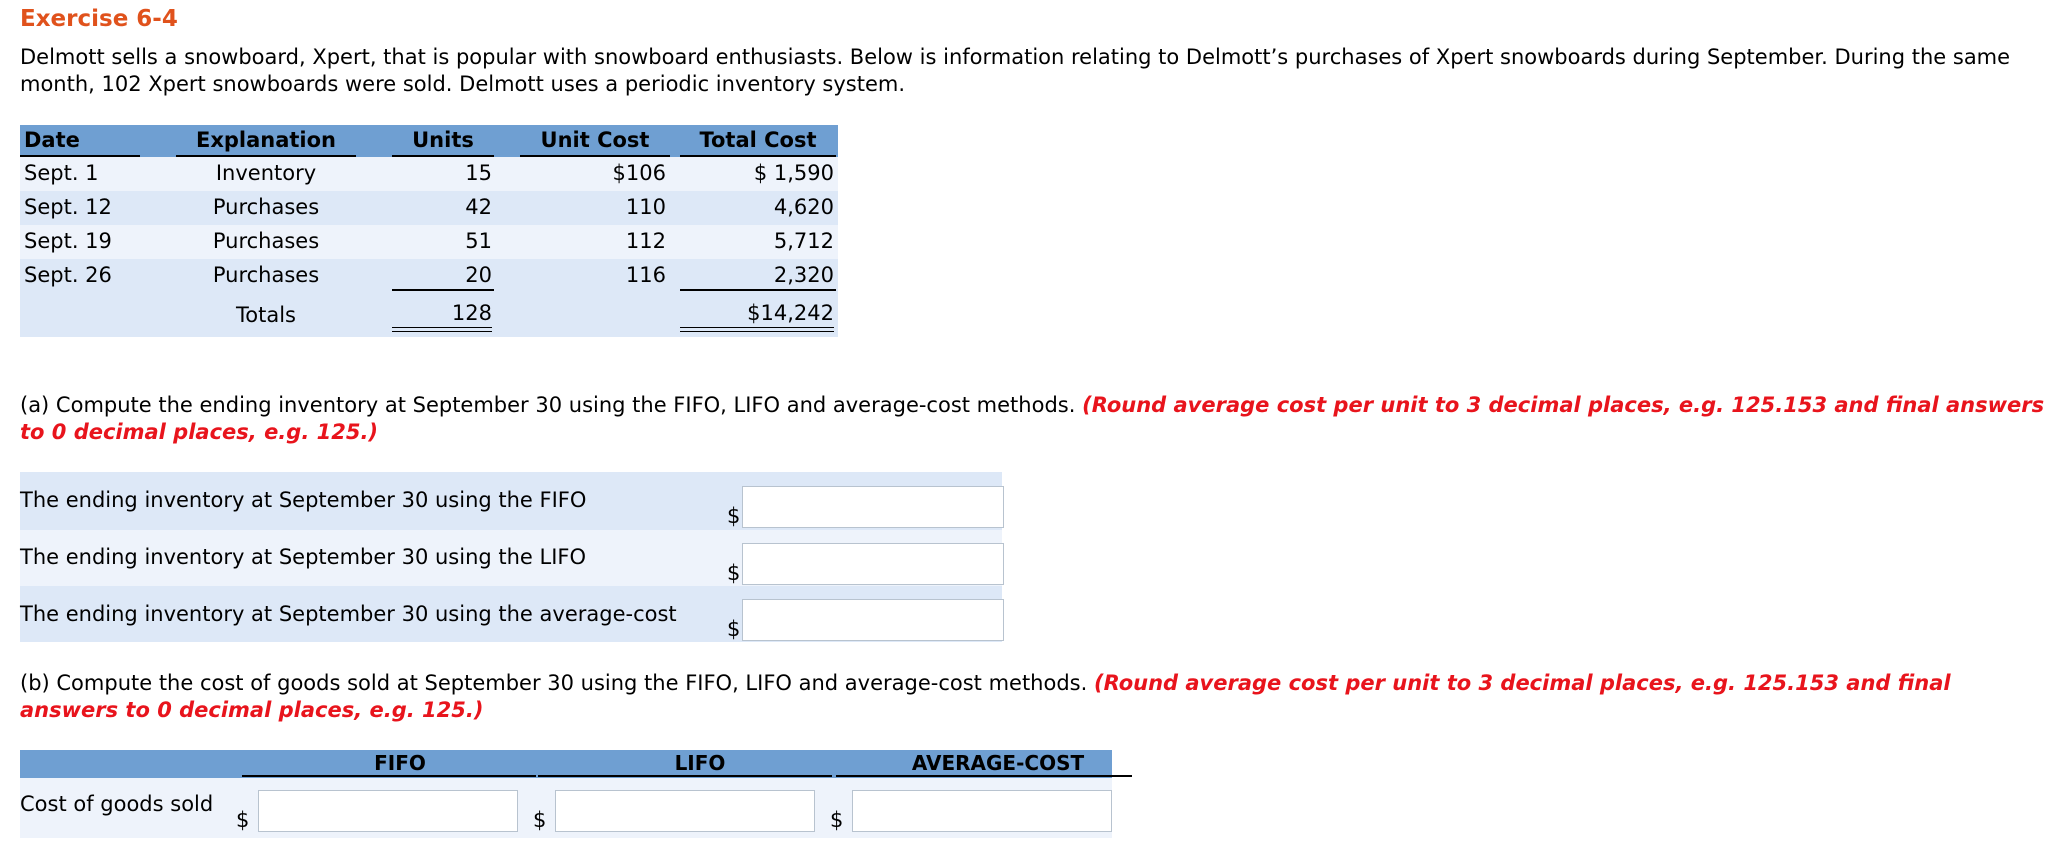  I want to click on header-average-cost: AVERAGE-COST, so click(998, 763).